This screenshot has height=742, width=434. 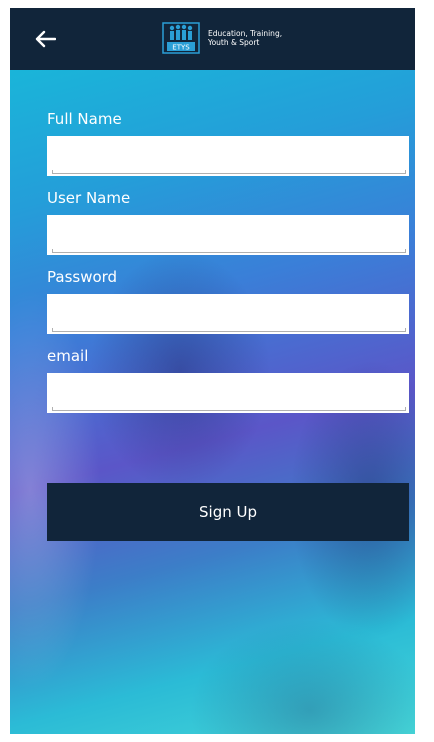 I want to click on brand-line-1: Education, Training,, so click(x=245, y=33).